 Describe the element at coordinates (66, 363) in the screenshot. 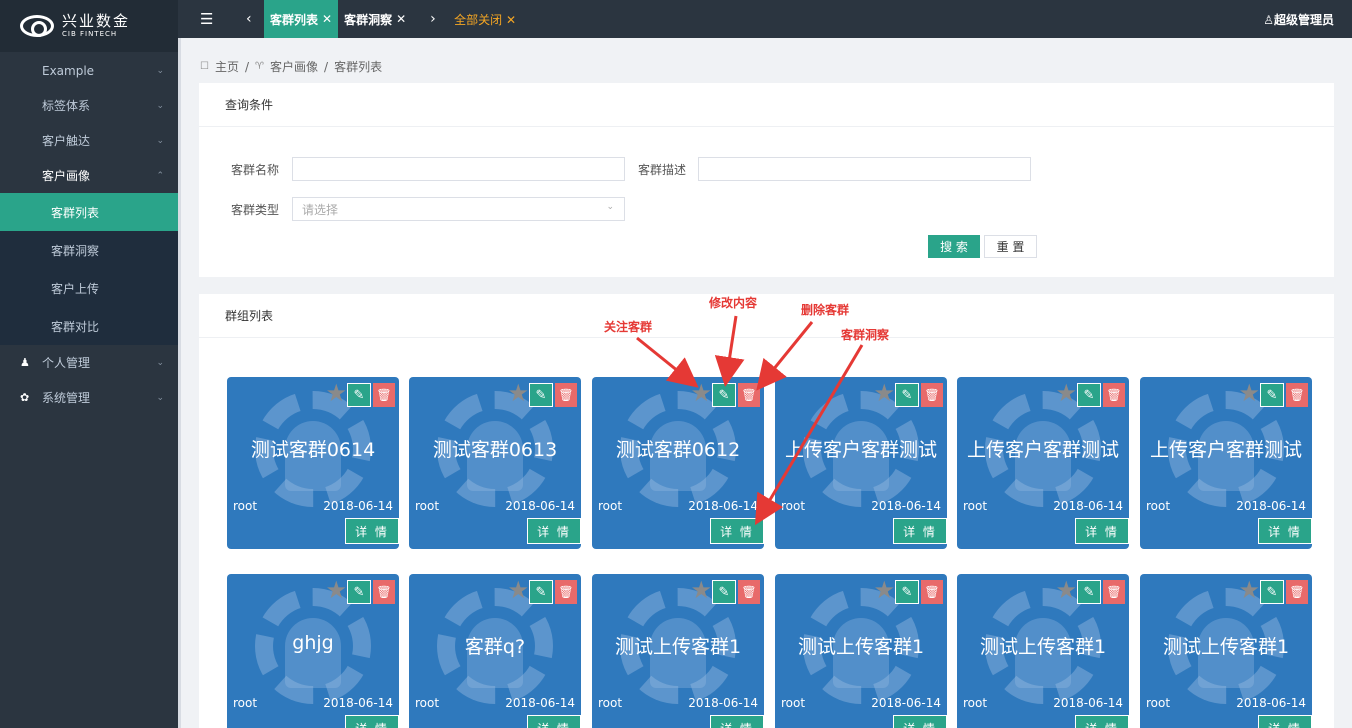

I see `sidebar-item-label: 个人管理` at that location.